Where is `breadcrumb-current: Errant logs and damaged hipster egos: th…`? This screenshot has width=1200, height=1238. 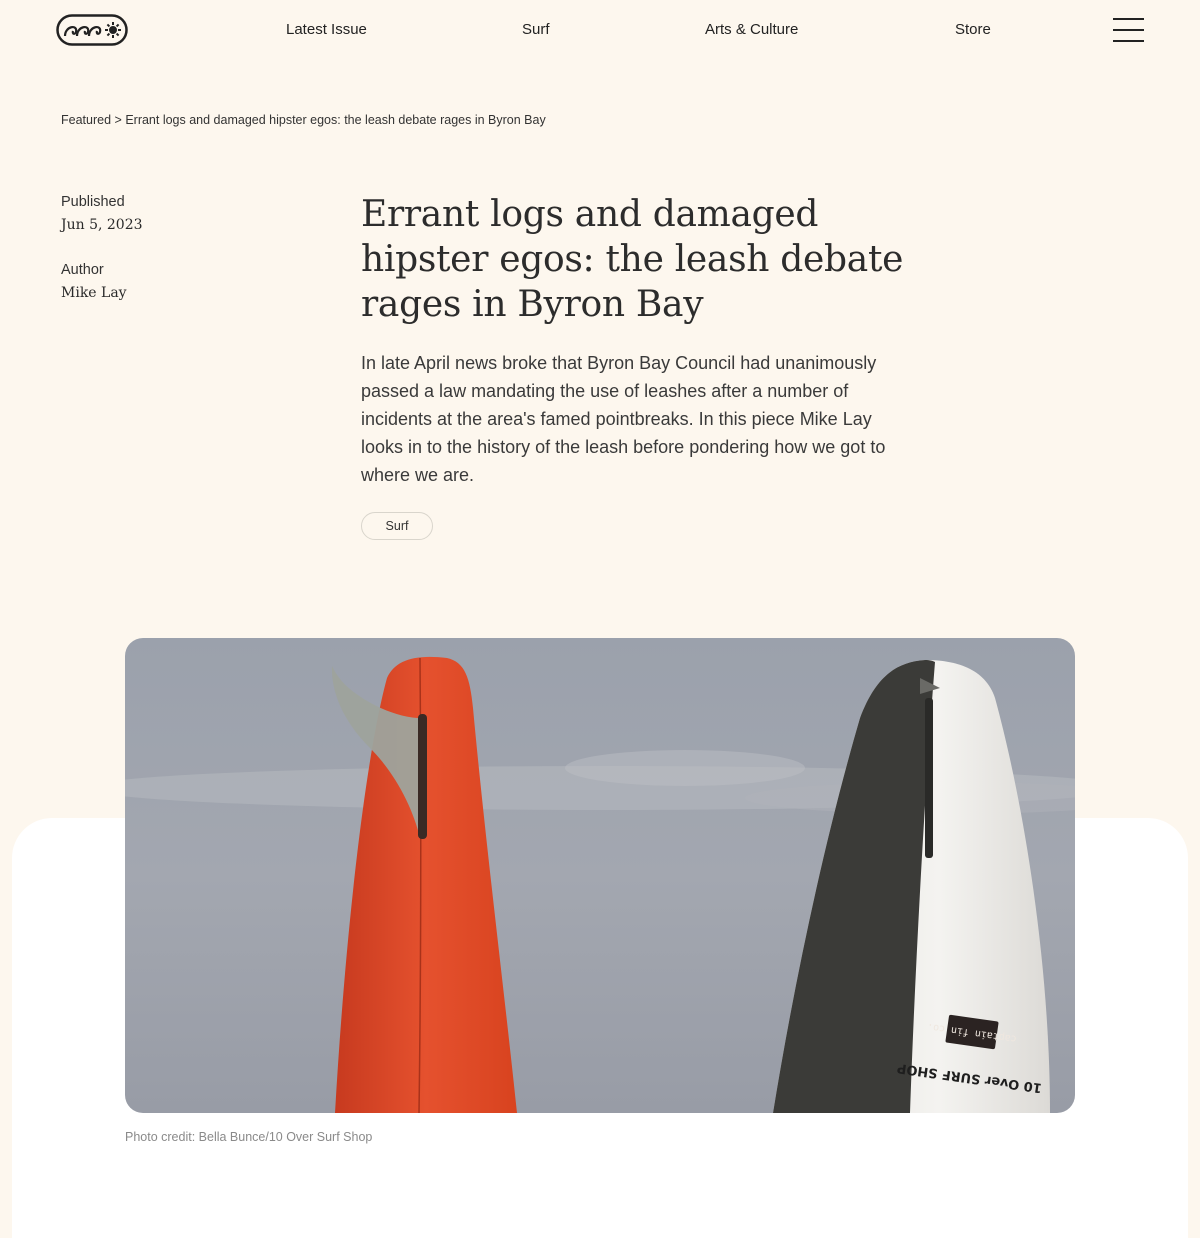 breadcrumb-current: Errant logs and damaged hipster egos: th… is located at coordinates (335, 120).